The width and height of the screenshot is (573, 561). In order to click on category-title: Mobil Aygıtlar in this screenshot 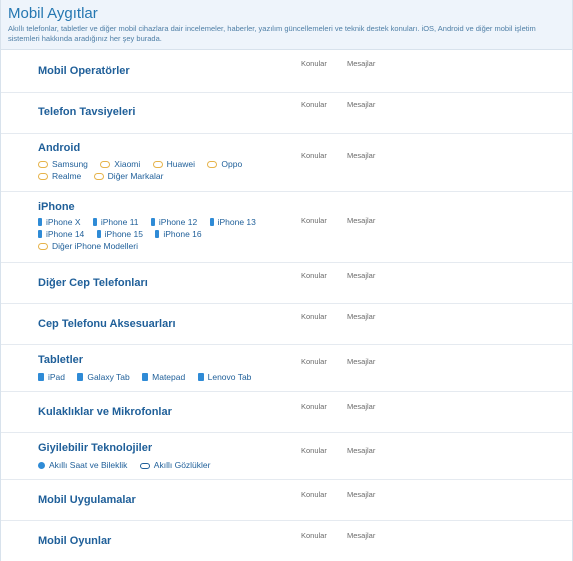, I will do `click(286, 13)`.